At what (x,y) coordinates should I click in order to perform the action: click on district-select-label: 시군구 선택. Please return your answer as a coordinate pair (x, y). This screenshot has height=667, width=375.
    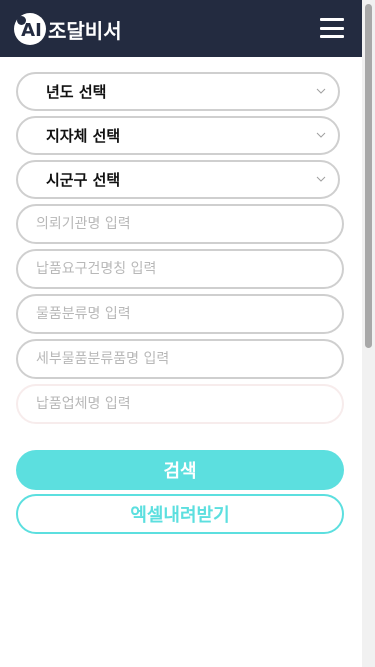
    Looking at the image, I should click on (83, 180).